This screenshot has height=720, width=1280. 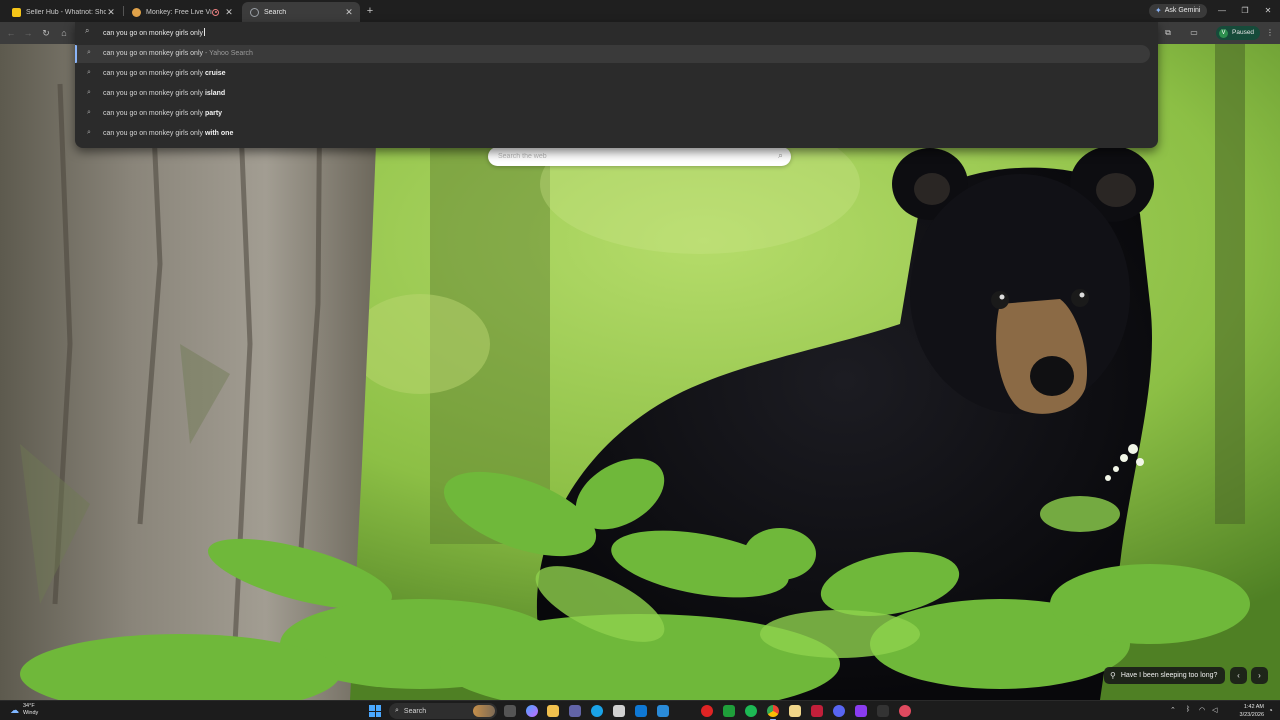 I want to click on extensions-icon: ⧉, so click(x=1168, y=33).